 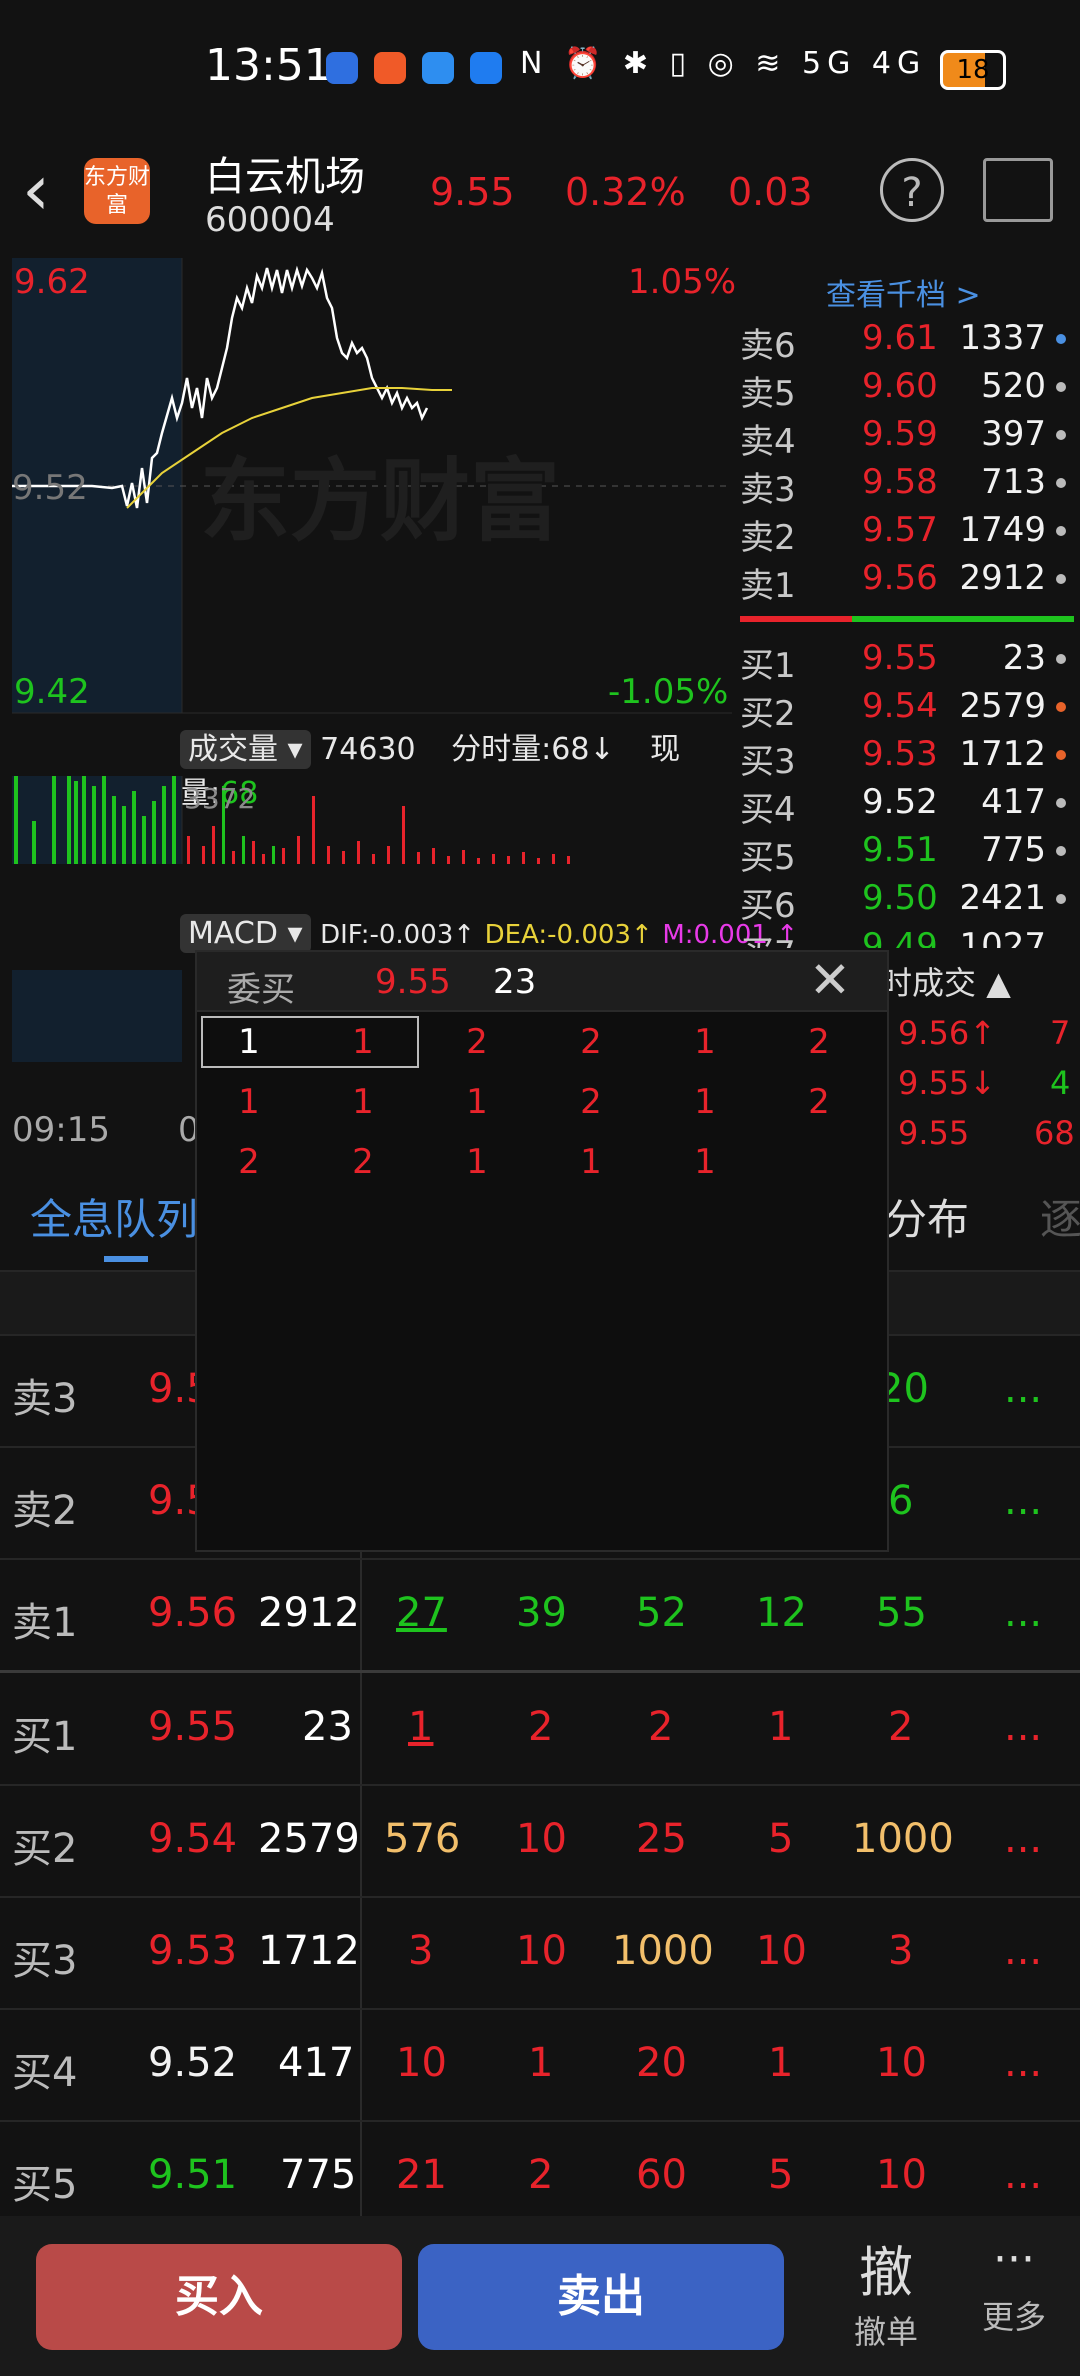 I want to click on close-icon: ✕, so click(x=830, y=980).